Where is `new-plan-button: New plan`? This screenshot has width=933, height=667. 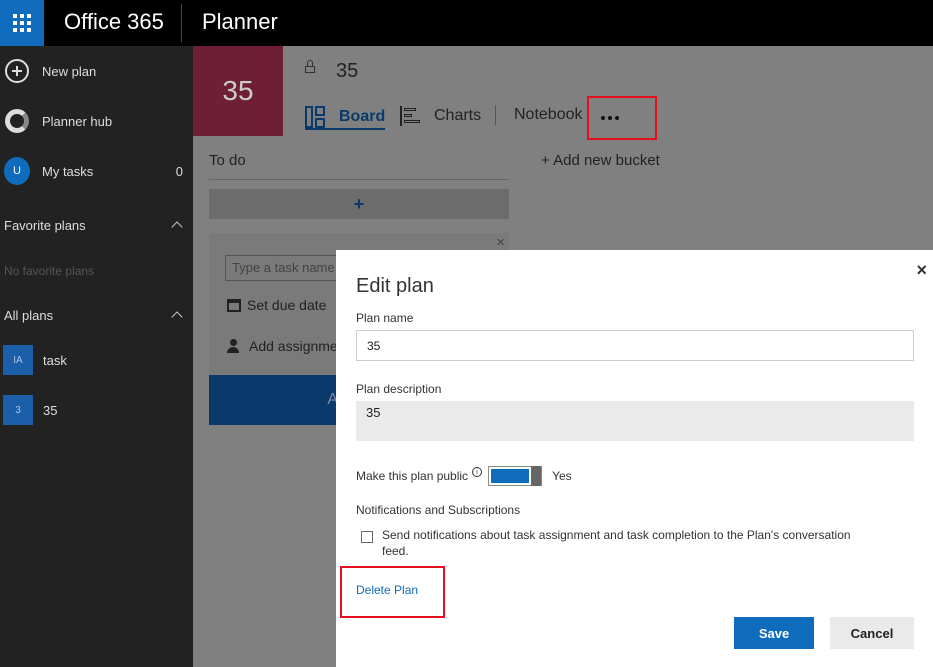
new-plan-button: New plan is located at coordinates (96, 71).